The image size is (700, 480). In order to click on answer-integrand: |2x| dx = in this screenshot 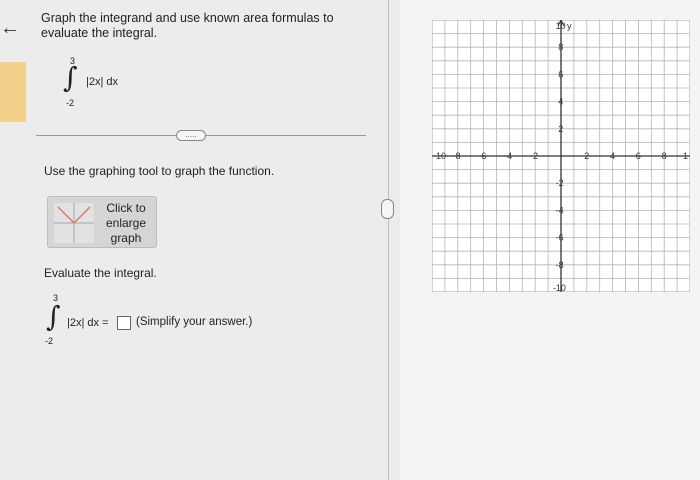, I will do `click(88, 323)`.